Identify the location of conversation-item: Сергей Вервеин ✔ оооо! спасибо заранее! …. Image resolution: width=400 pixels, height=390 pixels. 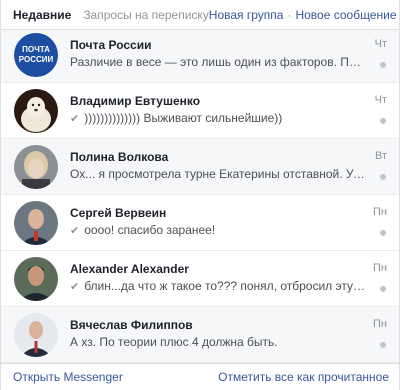
(200, 223).